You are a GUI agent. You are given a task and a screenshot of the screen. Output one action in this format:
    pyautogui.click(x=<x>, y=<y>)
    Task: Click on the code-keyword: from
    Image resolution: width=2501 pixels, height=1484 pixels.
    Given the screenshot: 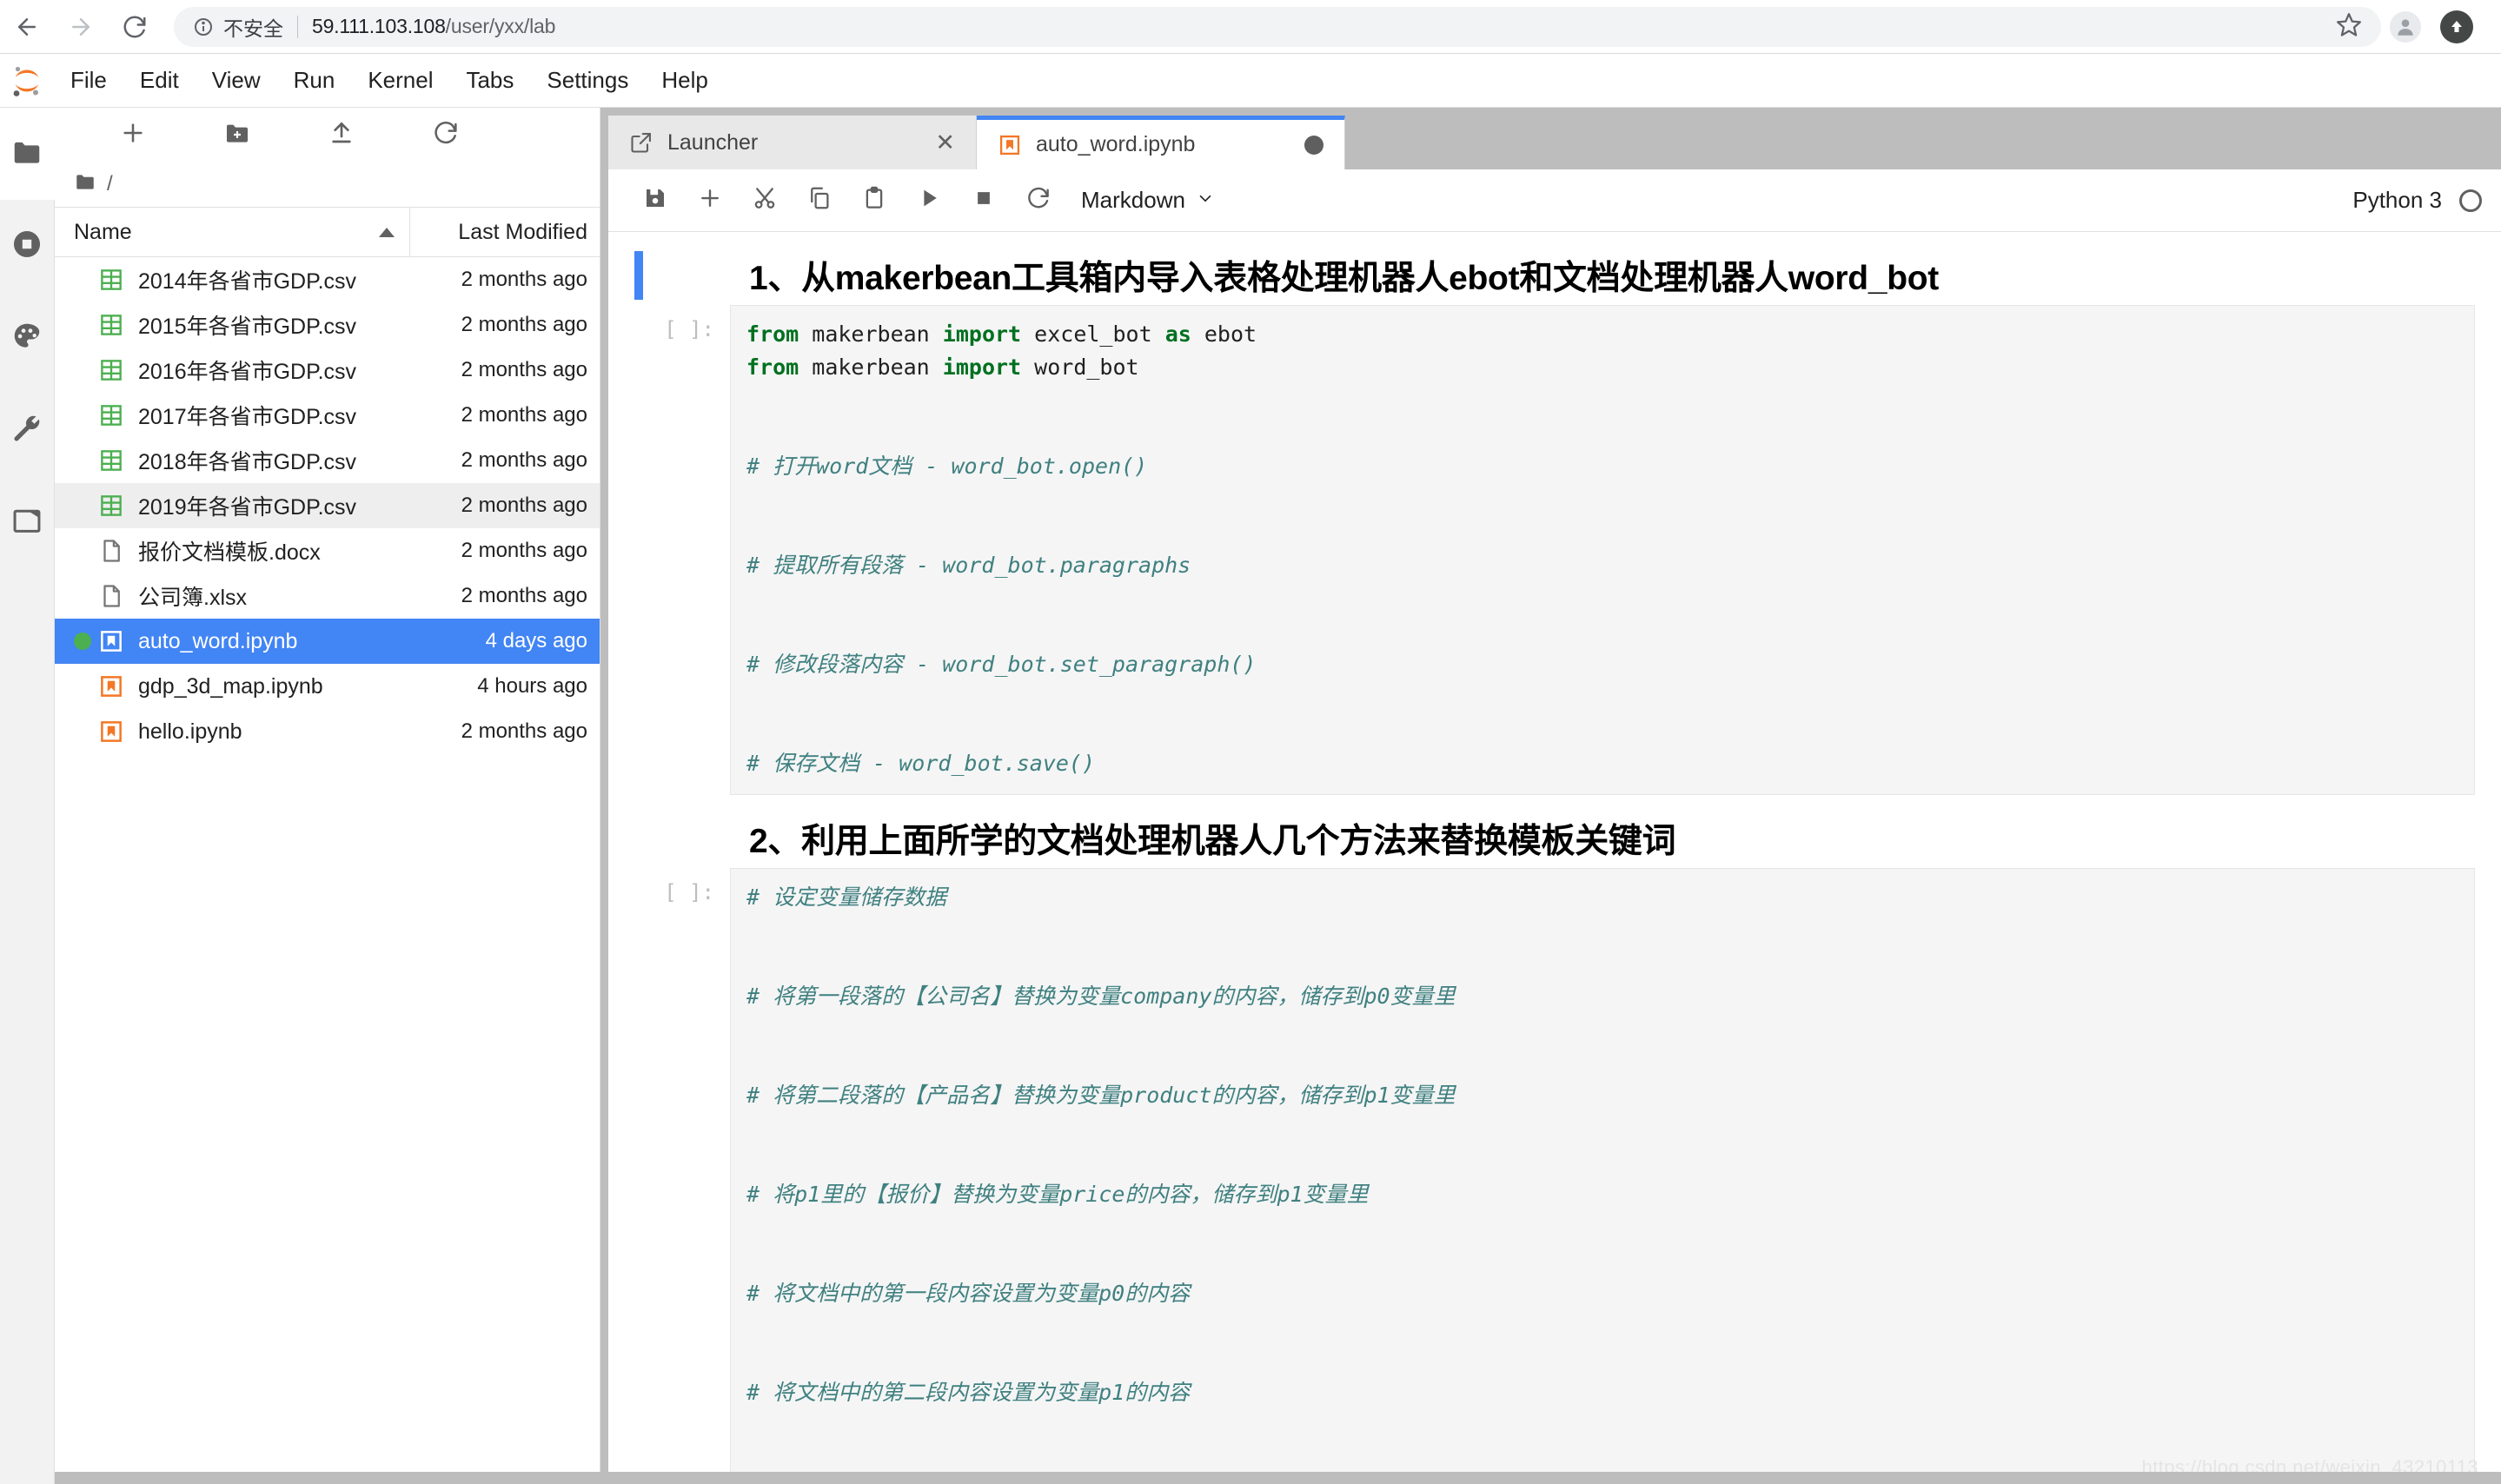 What is the action you would take?
    pyautogui.click(x=772, y=334)
    